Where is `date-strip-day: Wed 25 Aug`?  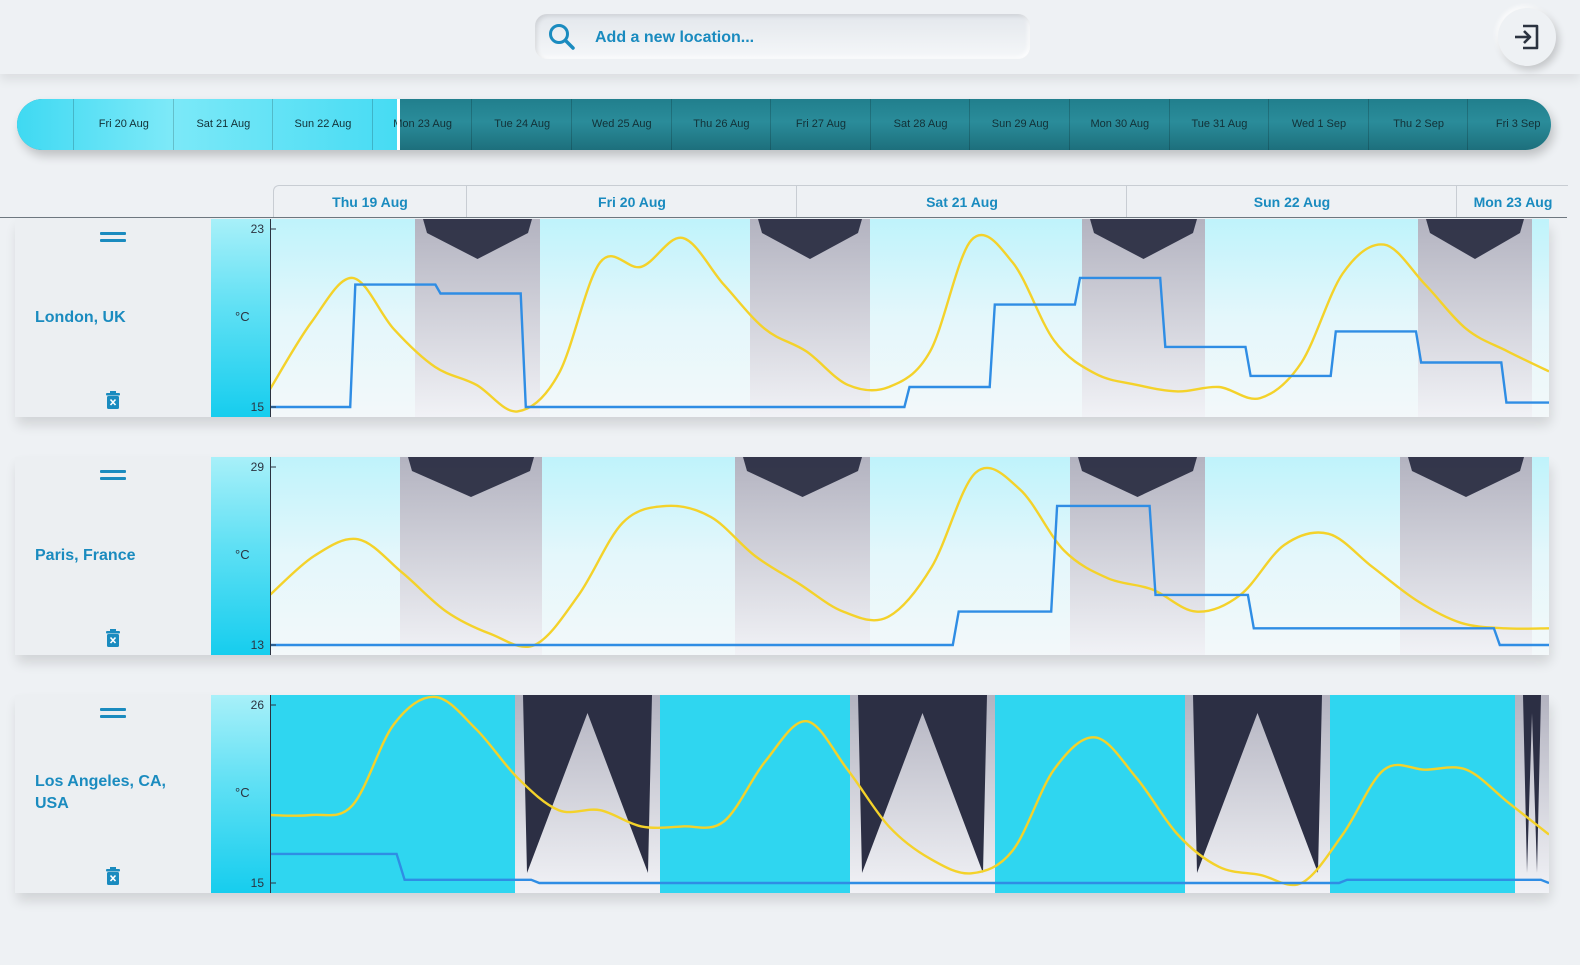 date-strip-day: Wed 25 Aug is located at coordinates (621, 124).